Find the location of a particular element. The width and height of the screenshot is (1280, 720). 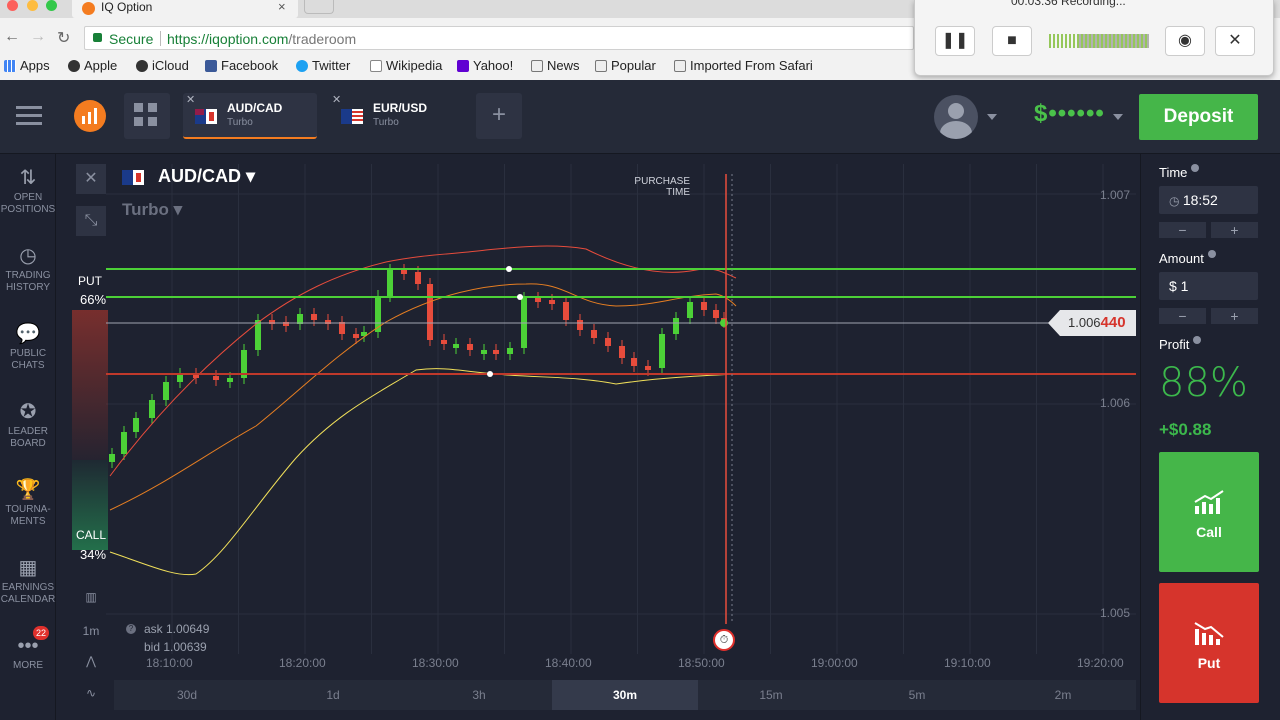

webcam-button: ◉ is located at coordinates (1185, 41).